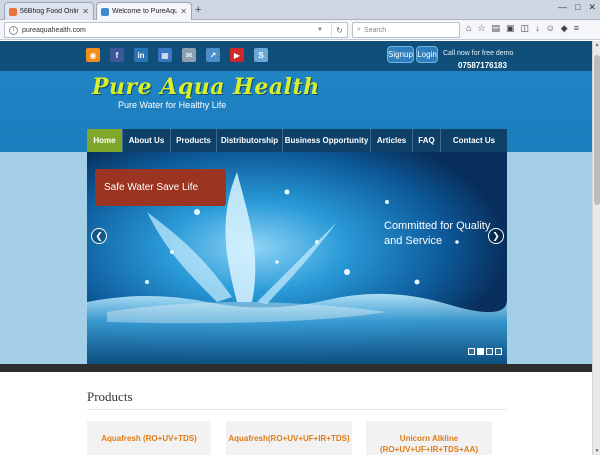 Image resolution: width=600 pixels, height=455 pixels. Describe the element at coordinates (510, 28) in the screenshot. I see `clipboard-icon: ▣` at that location.